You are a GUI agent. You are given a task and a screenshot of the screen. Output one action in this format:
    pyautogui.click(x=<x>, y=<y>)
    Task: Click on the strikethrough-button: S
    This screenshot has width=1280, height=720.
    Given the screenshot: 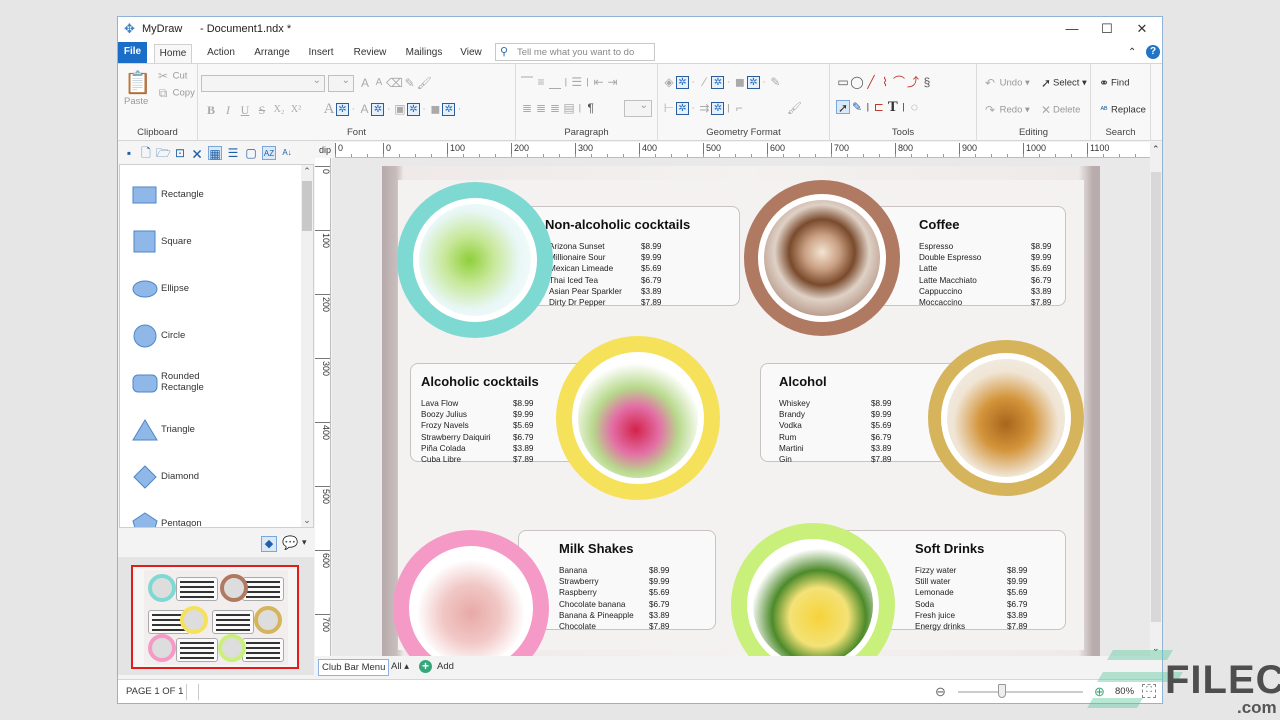 What is the action you would take?
    pyautogui.click(x=262, y=110)
    